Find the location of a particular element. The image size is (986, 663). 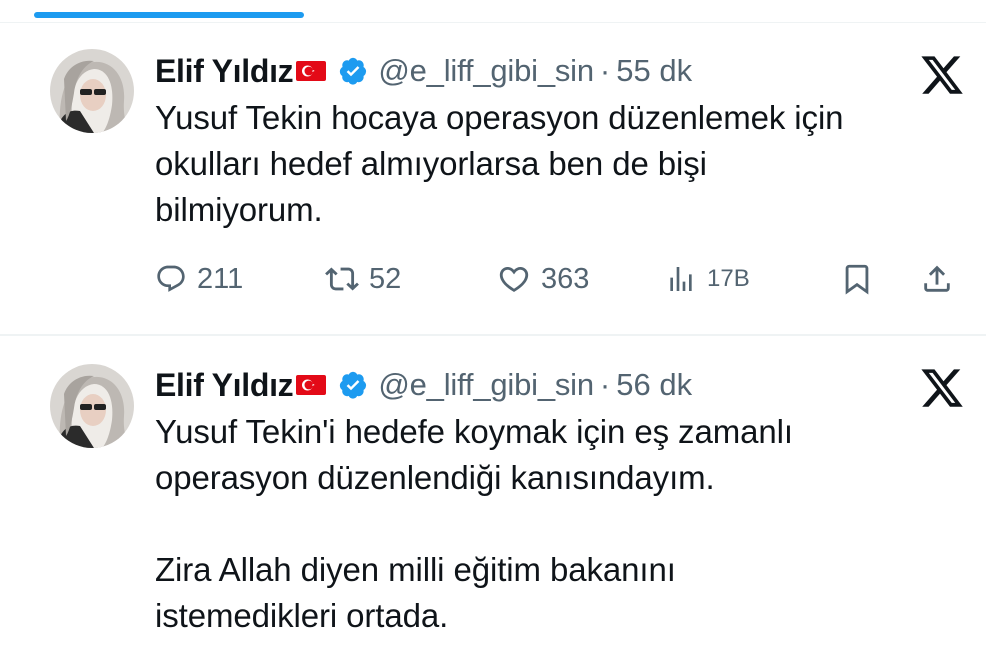

tweet-time: 56 dk is located at coordinates (654, 385).